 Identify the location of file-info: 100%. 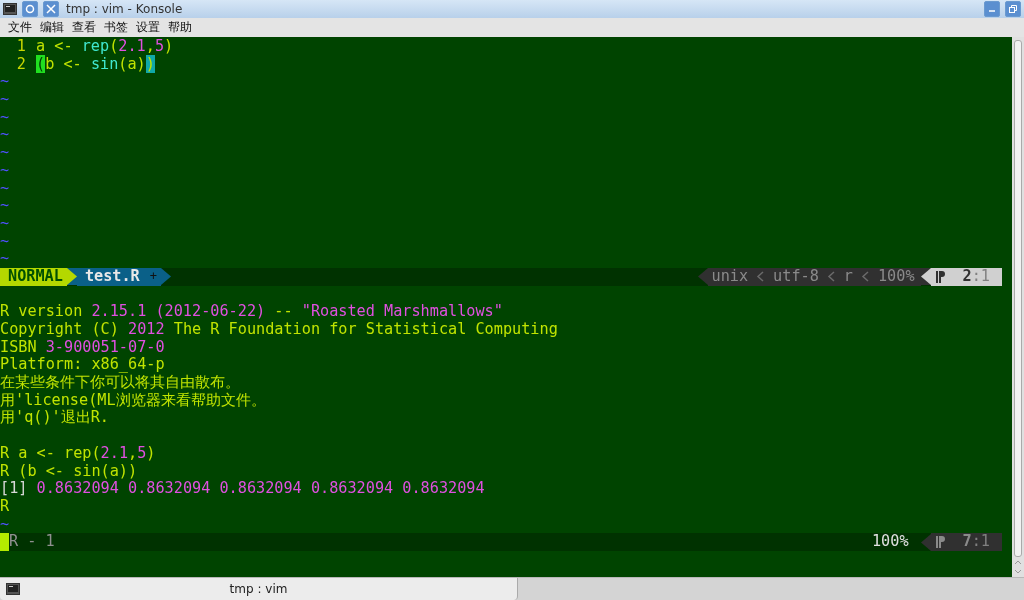
(896, 276).